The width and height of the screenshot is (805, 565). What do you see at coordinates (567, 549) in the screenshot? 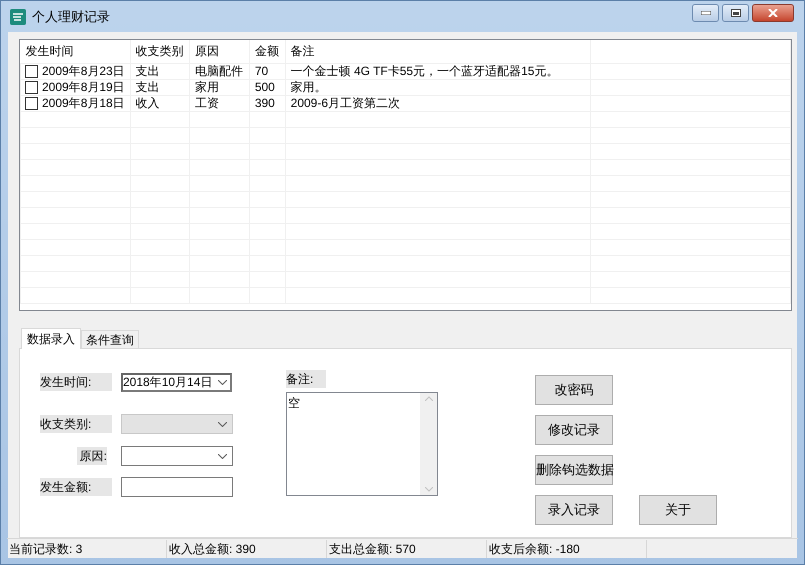
I see `status-text: 收支后余额: -180` at bounding box center [567, 549].